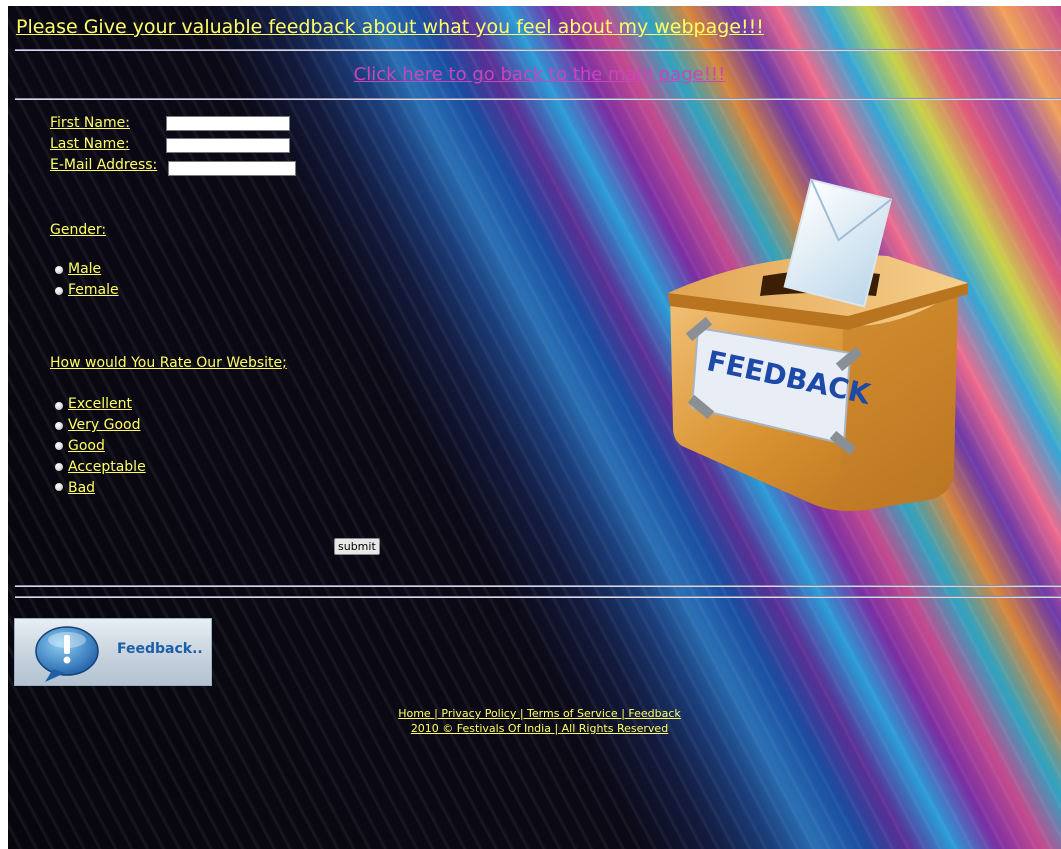 The width and height of the screenshot is (1061, 849). I want to click on first-name-input, so click(228, 123).